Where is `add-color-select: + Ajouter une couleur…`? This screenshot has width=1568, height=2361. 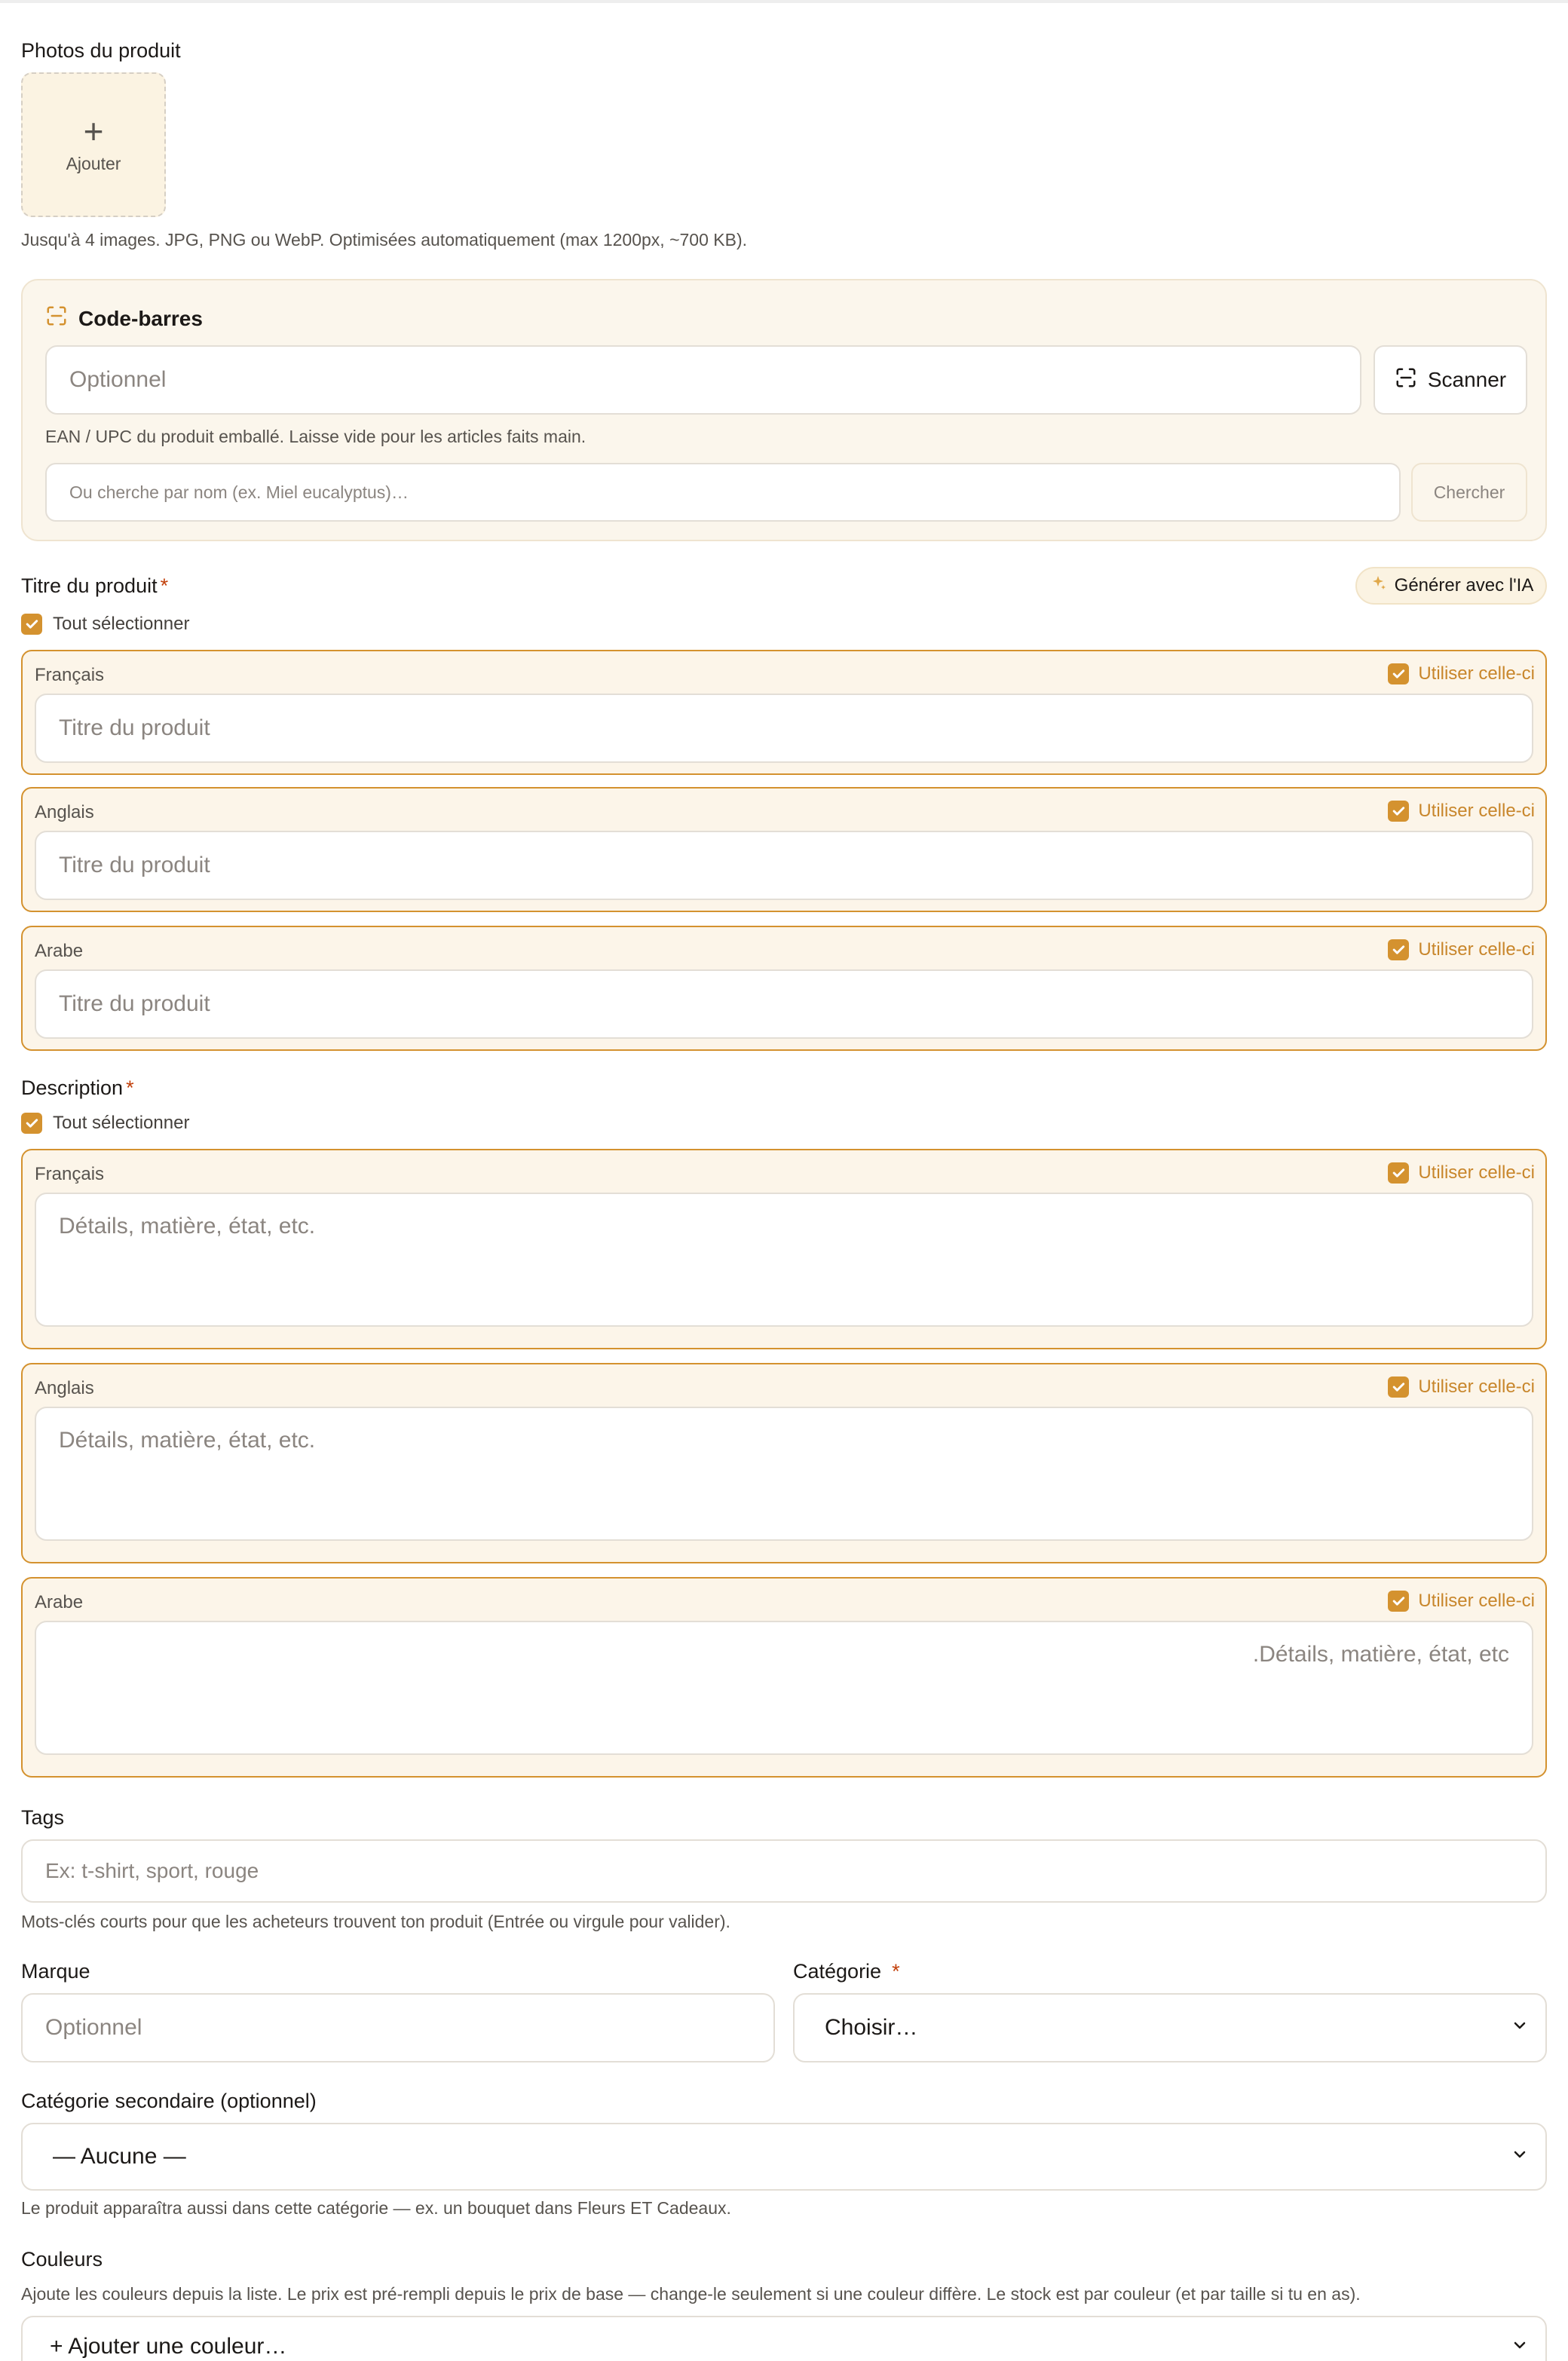 add-color-select: + Ajouter une couleur… is located at coordinates (784, 2338).